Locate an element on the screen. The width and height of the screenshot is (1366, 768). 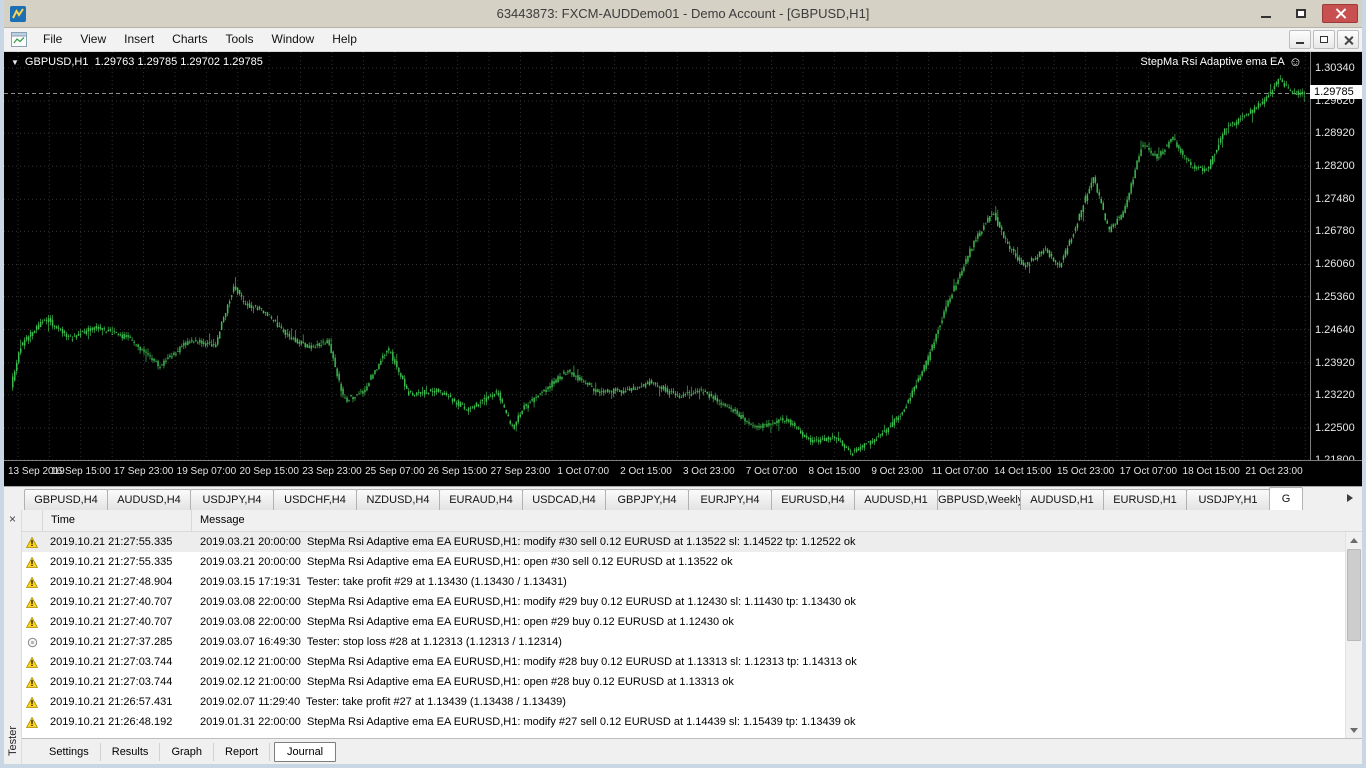
scroll-down-button is located at coordinates (1354, 730).